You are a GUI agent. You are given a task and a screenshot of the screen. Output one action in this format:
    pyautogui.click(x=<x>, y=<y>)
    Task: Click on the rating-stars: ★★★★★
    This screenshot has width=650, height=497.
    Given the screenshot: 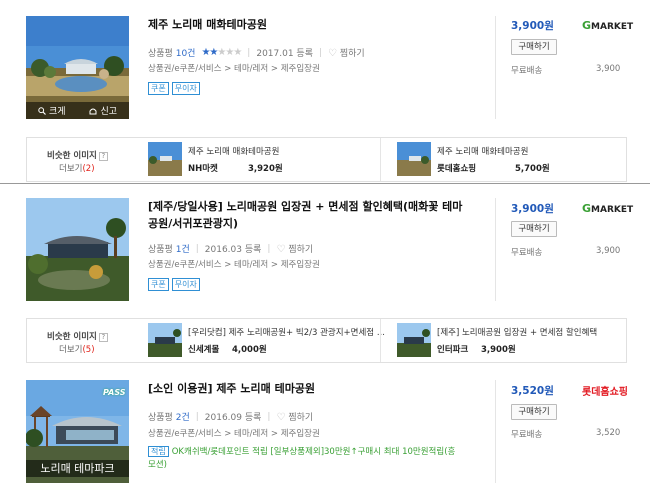 What is the action you would take?
    pyautogui.click(x=221, y=52)
    